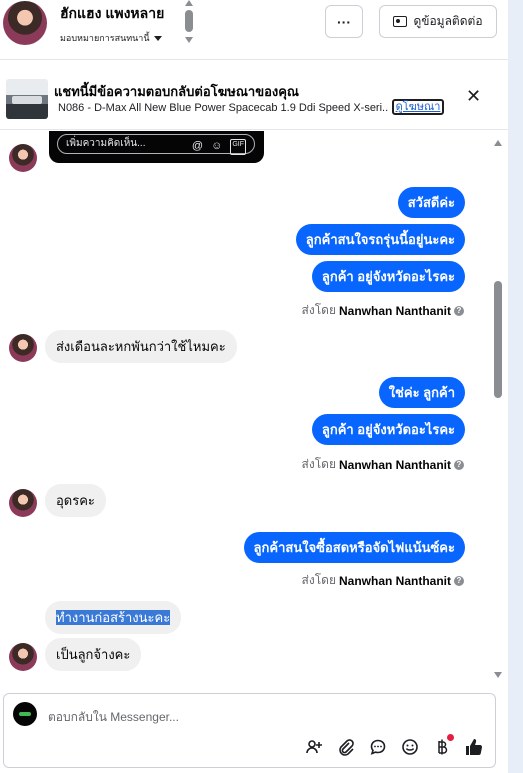 The image size is (523, 773). I want to click on emoji-icon, so click(410, 747).